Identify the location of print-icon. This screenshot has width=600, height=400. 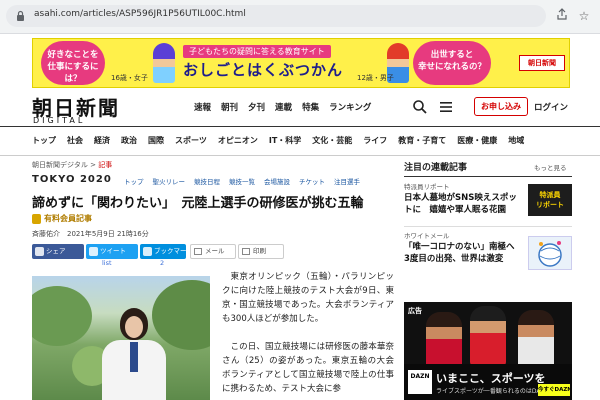
(246, 251).